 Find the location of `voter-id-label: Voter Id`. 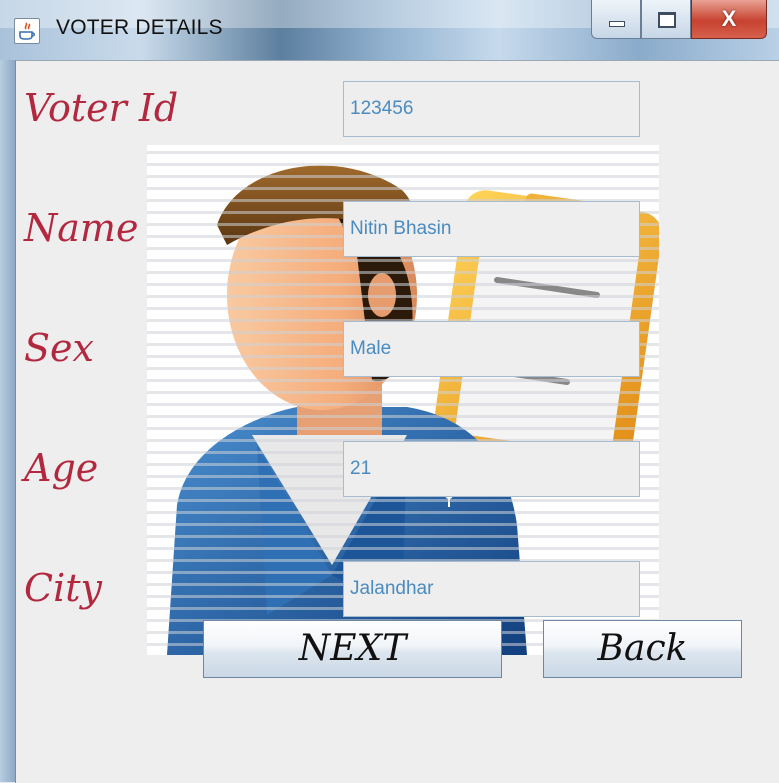

voter-id-label: Voter Id is located at coordinates (101, 108).